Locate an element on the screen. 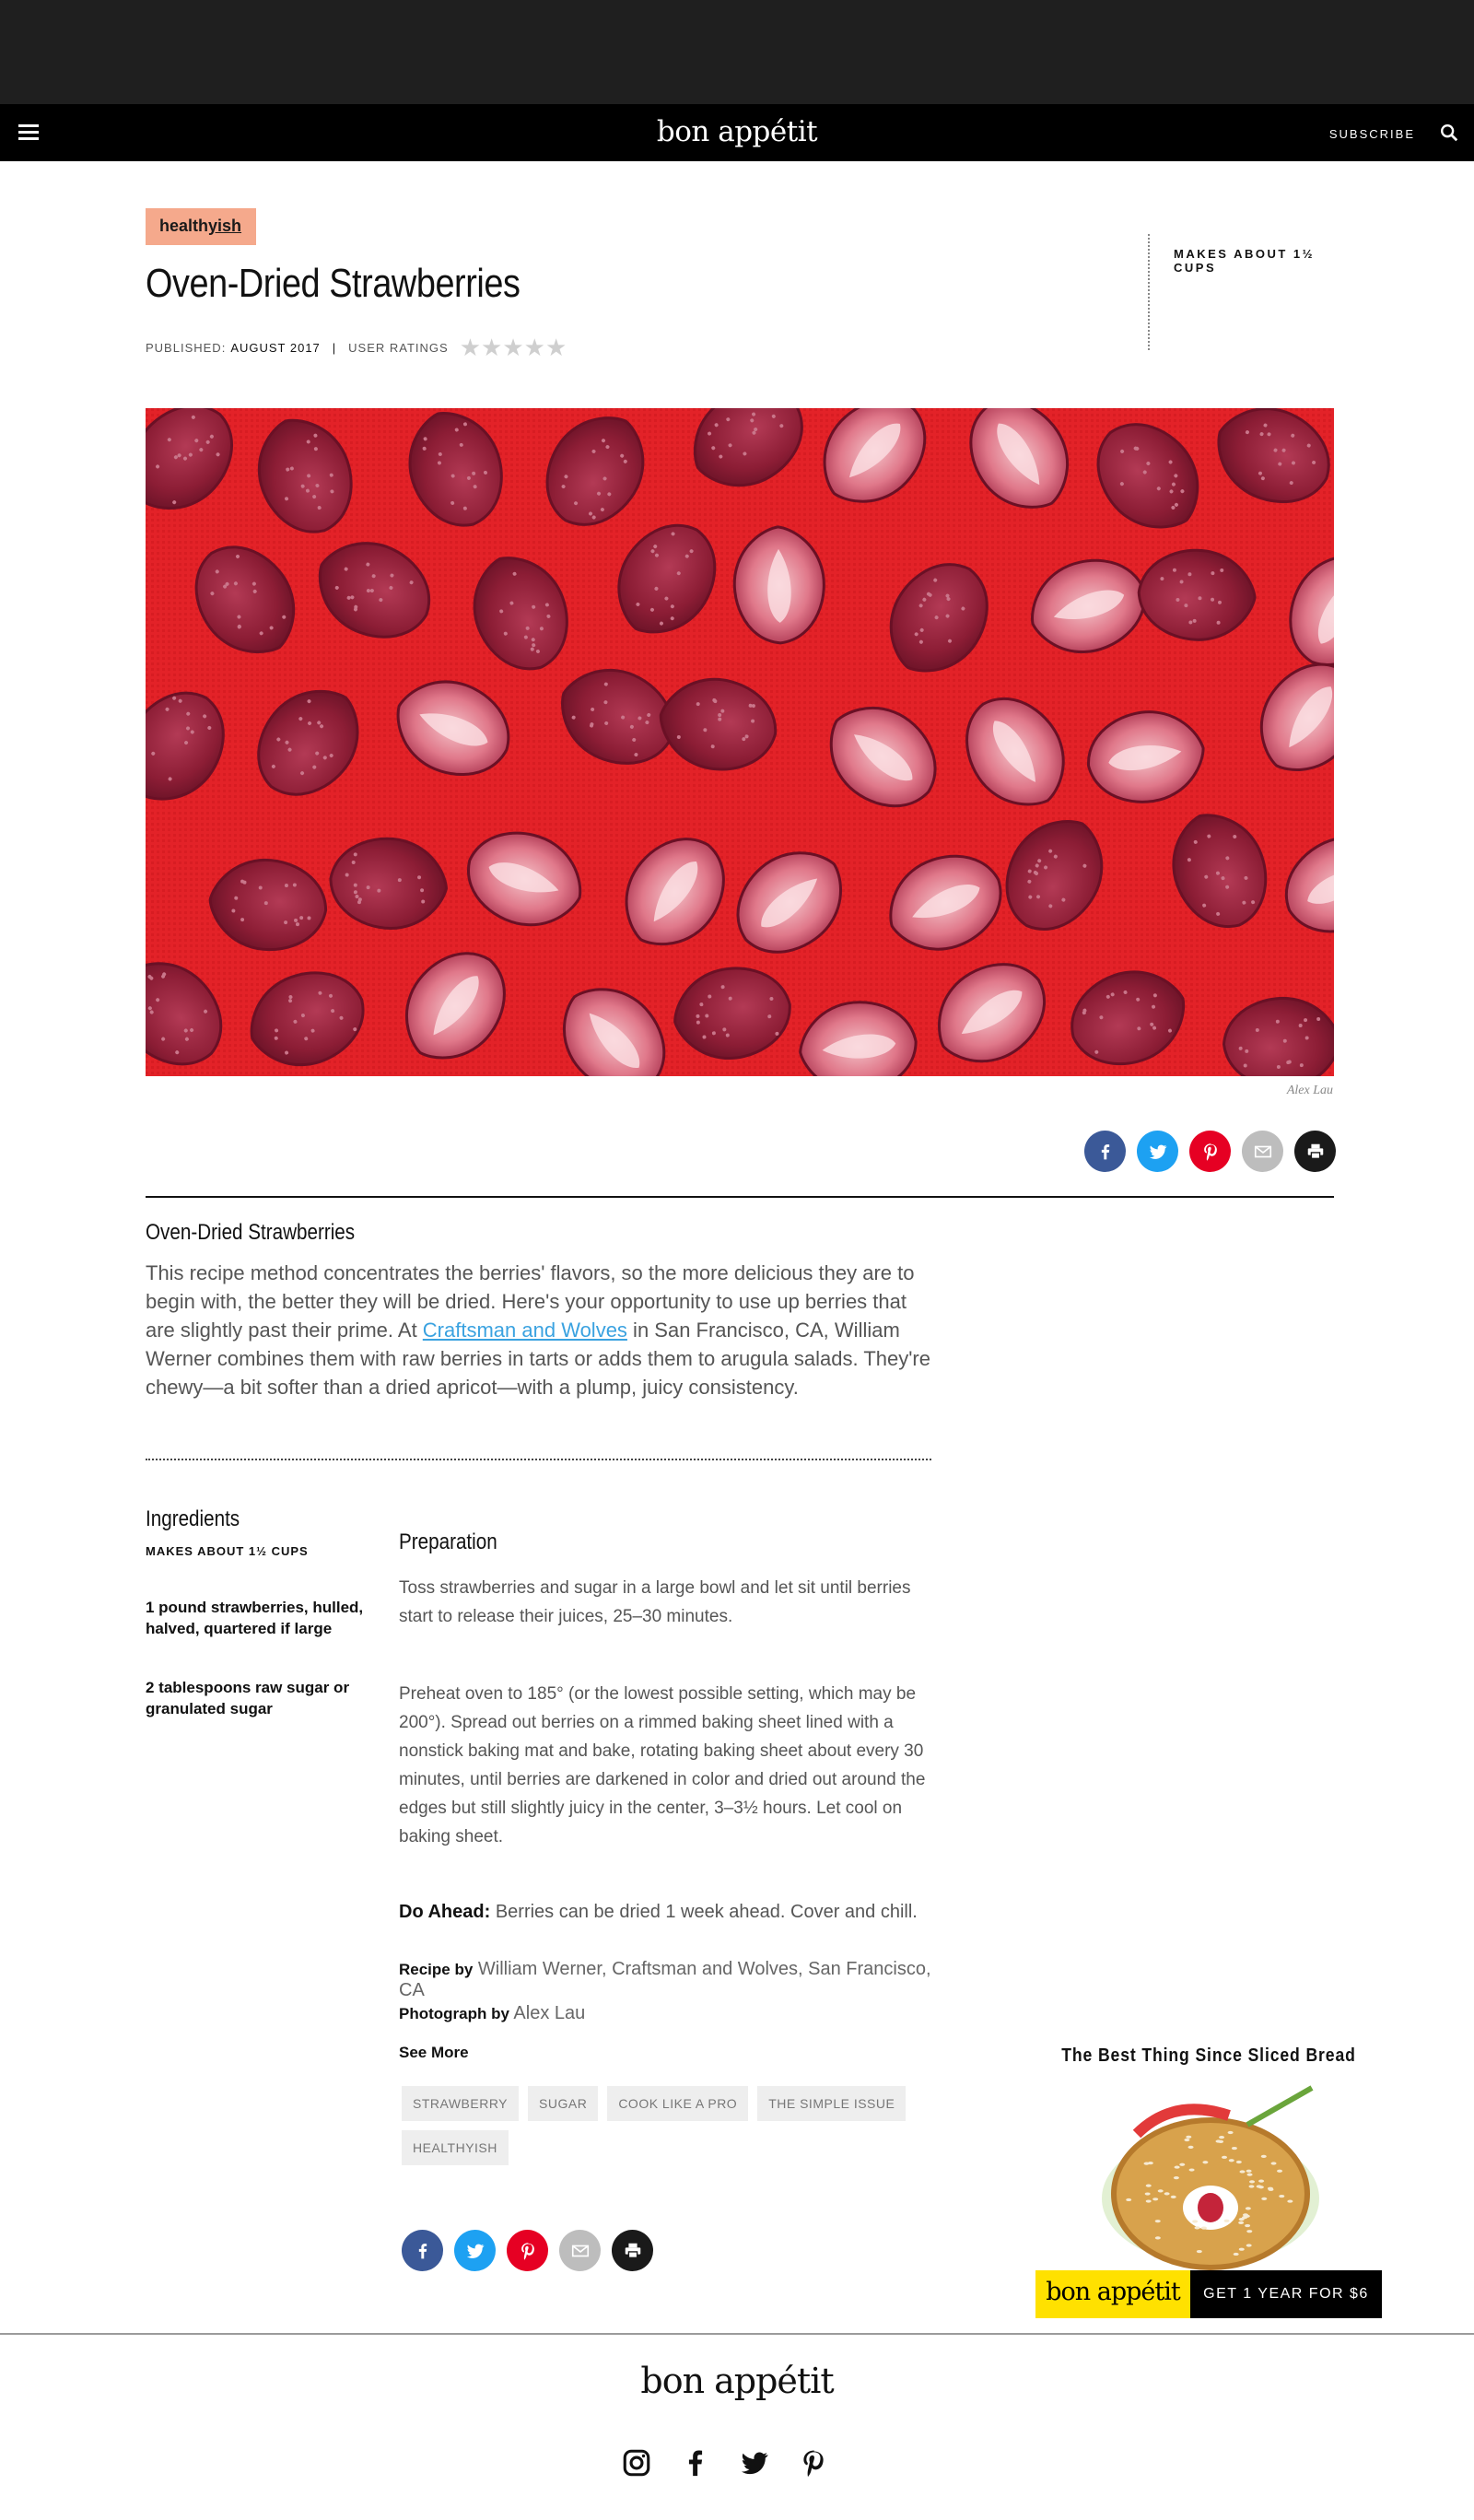 The height and width of the screenshot is (2520, 1474). ad-footer: bon appétit GET 1 YEAR FOR $6 is located at coordinates (1208, 2294).